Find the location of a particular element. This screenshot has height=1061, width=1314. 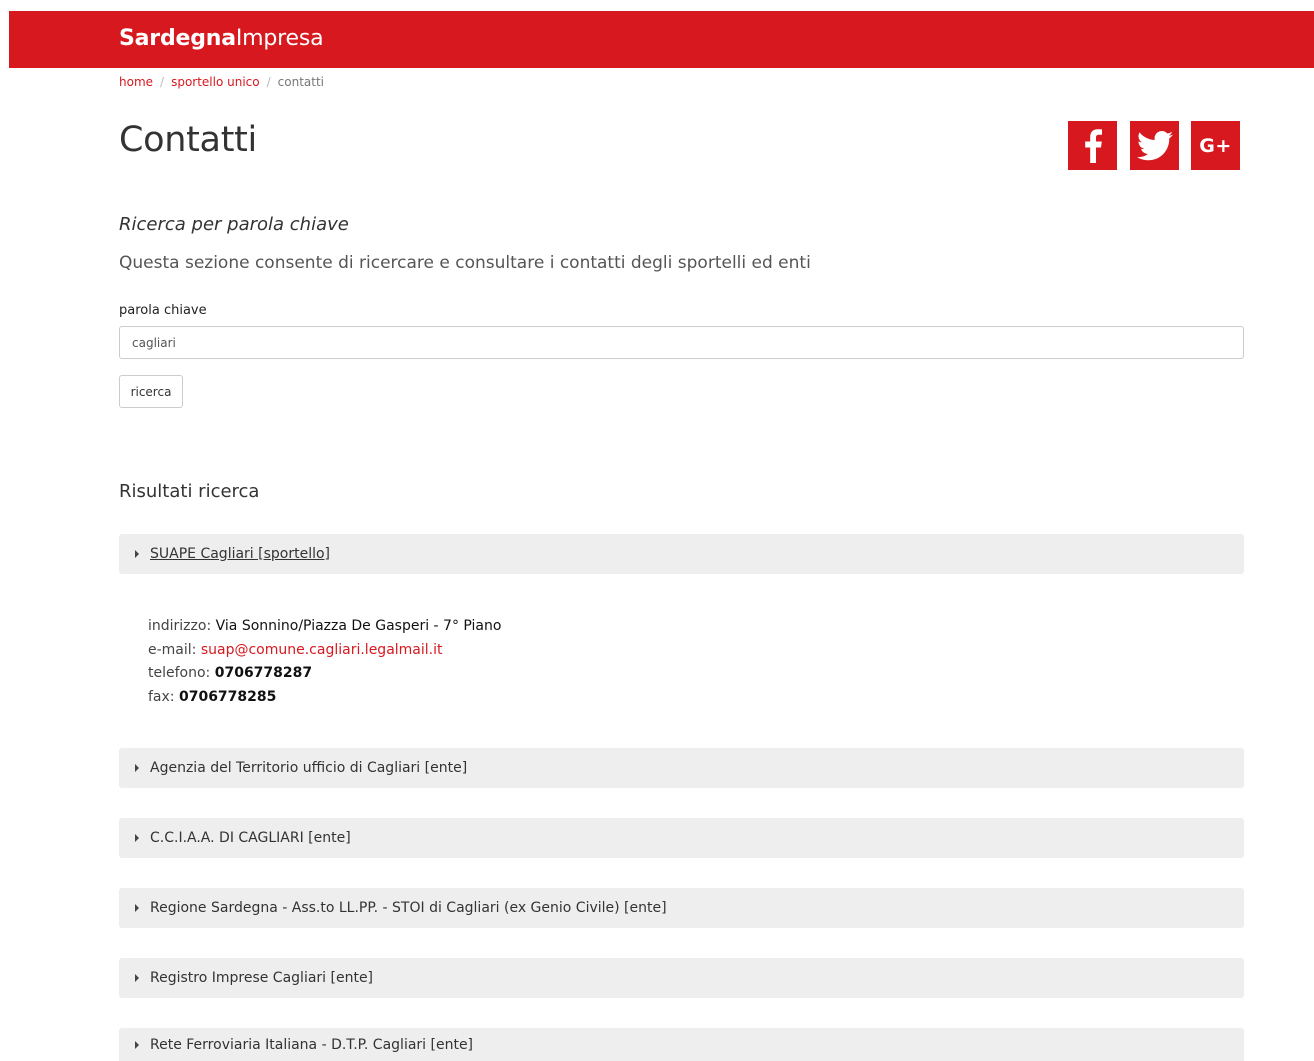

twitter-share-button is located at coordinates (1154, 145).